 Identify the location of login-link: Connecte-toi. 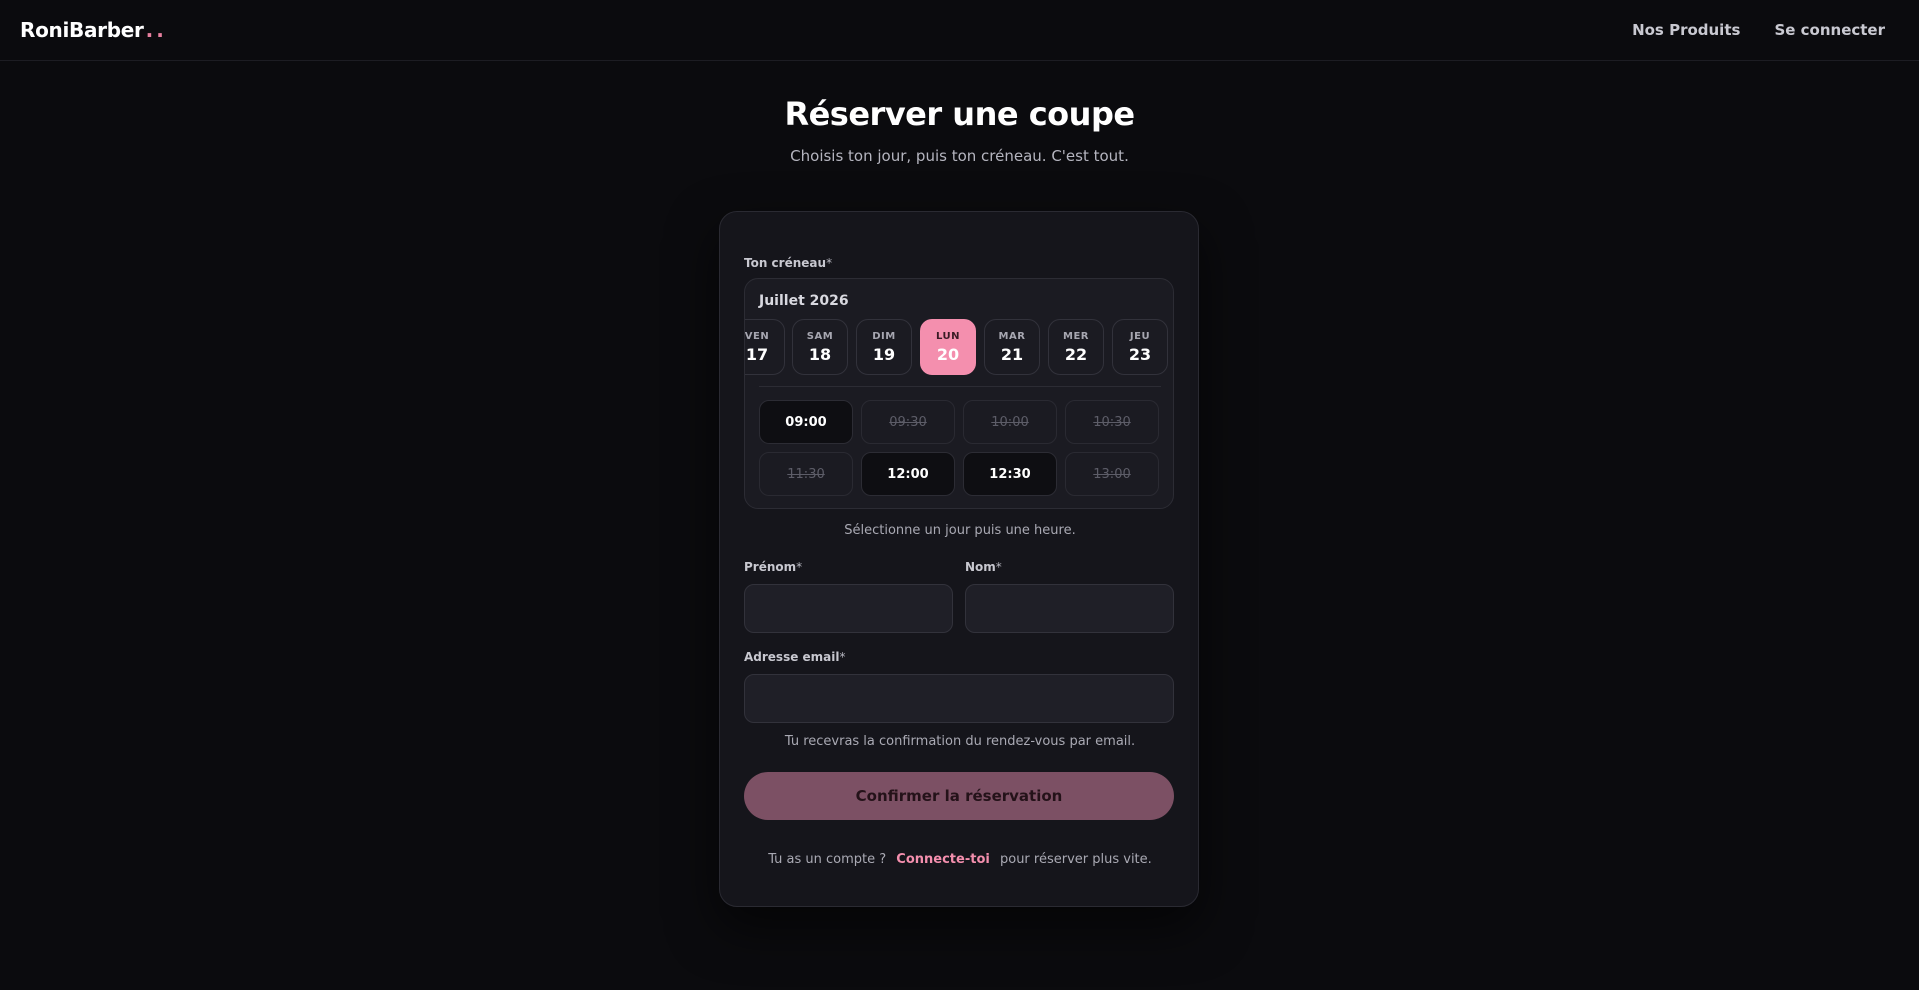
(943, 859).